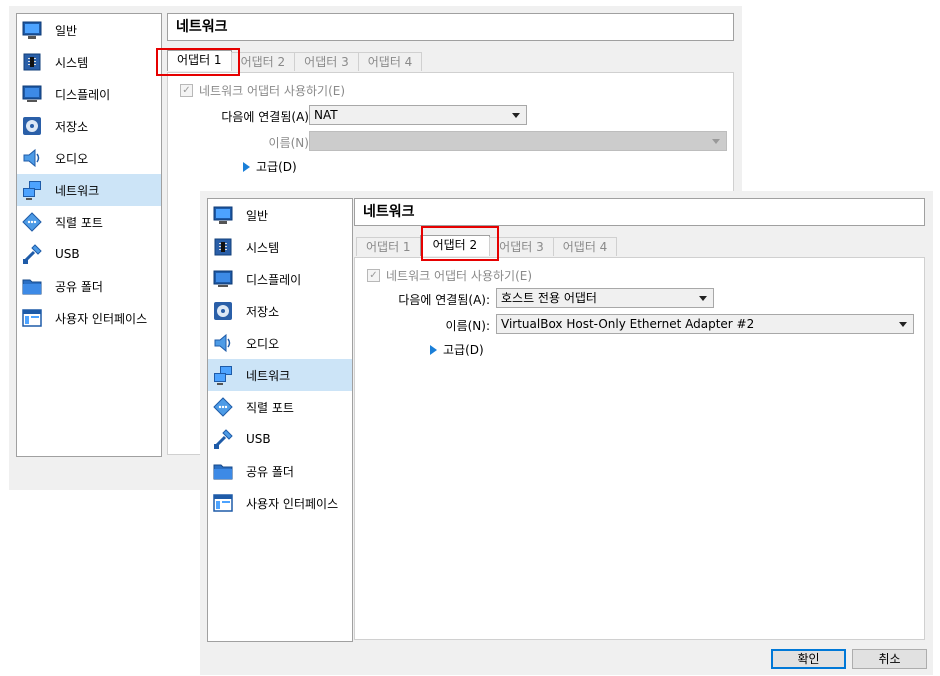 The image size is (940, 676). Describe the element at coordinates (223, 311) in the screenshot. I see `storage-disk-icon` at that location.